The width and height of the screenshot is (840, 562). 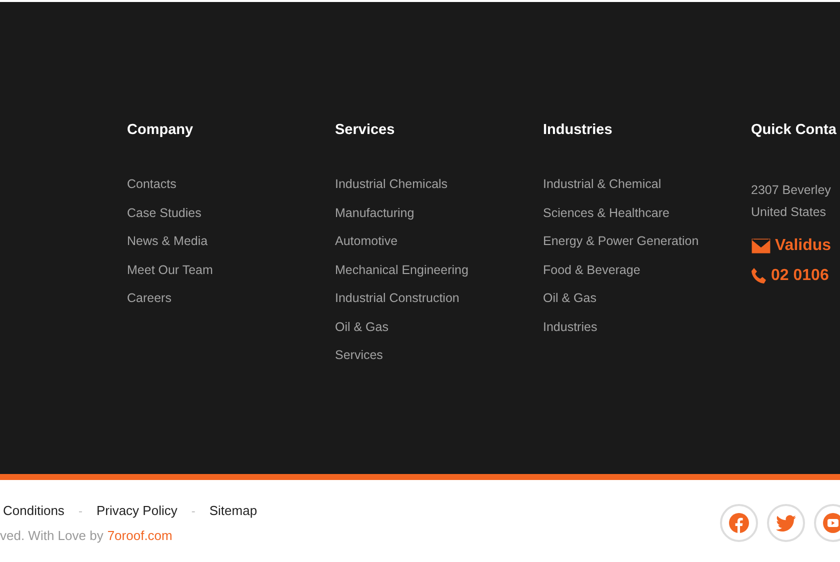 What do you see at coordinates (33, 510) in the screenshot?
I see `bottom-link: Conditions` at bounding box center [33, 510].